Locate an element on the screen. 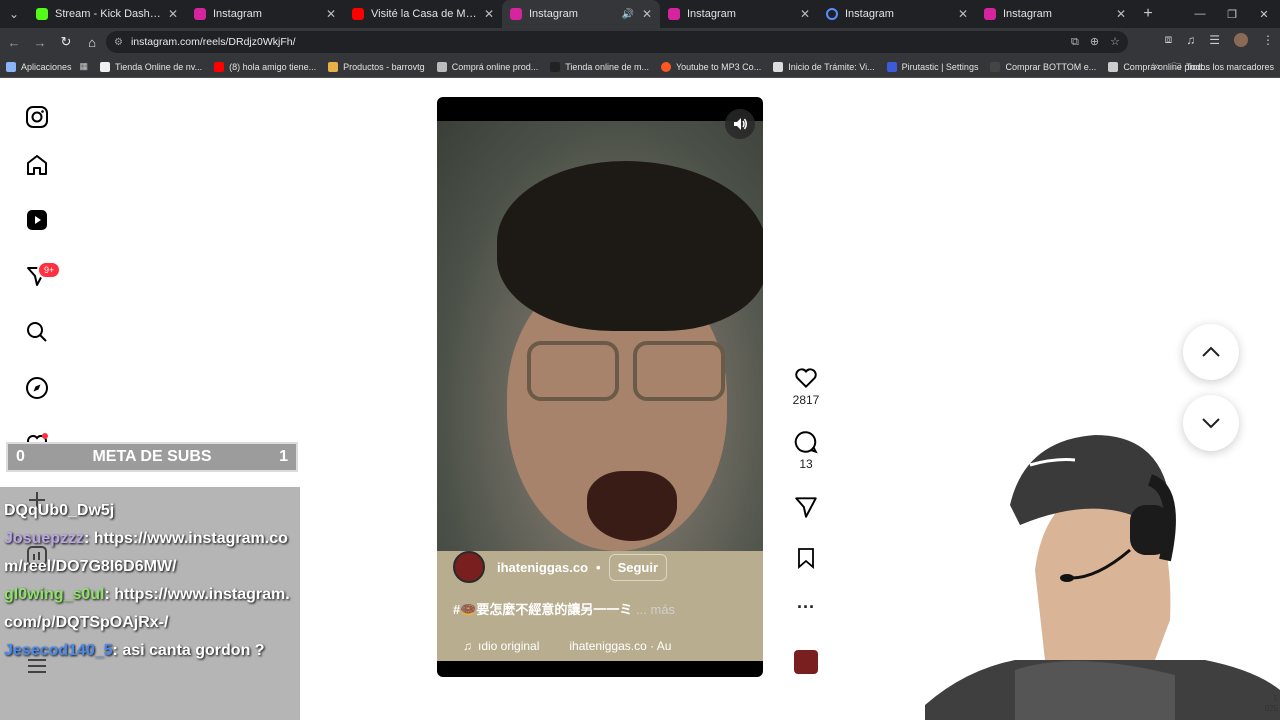 The width and height of the screenshot is (1280, 720). bookmark-item: Pirutastic | Settings is located at coordinates (933, 66).